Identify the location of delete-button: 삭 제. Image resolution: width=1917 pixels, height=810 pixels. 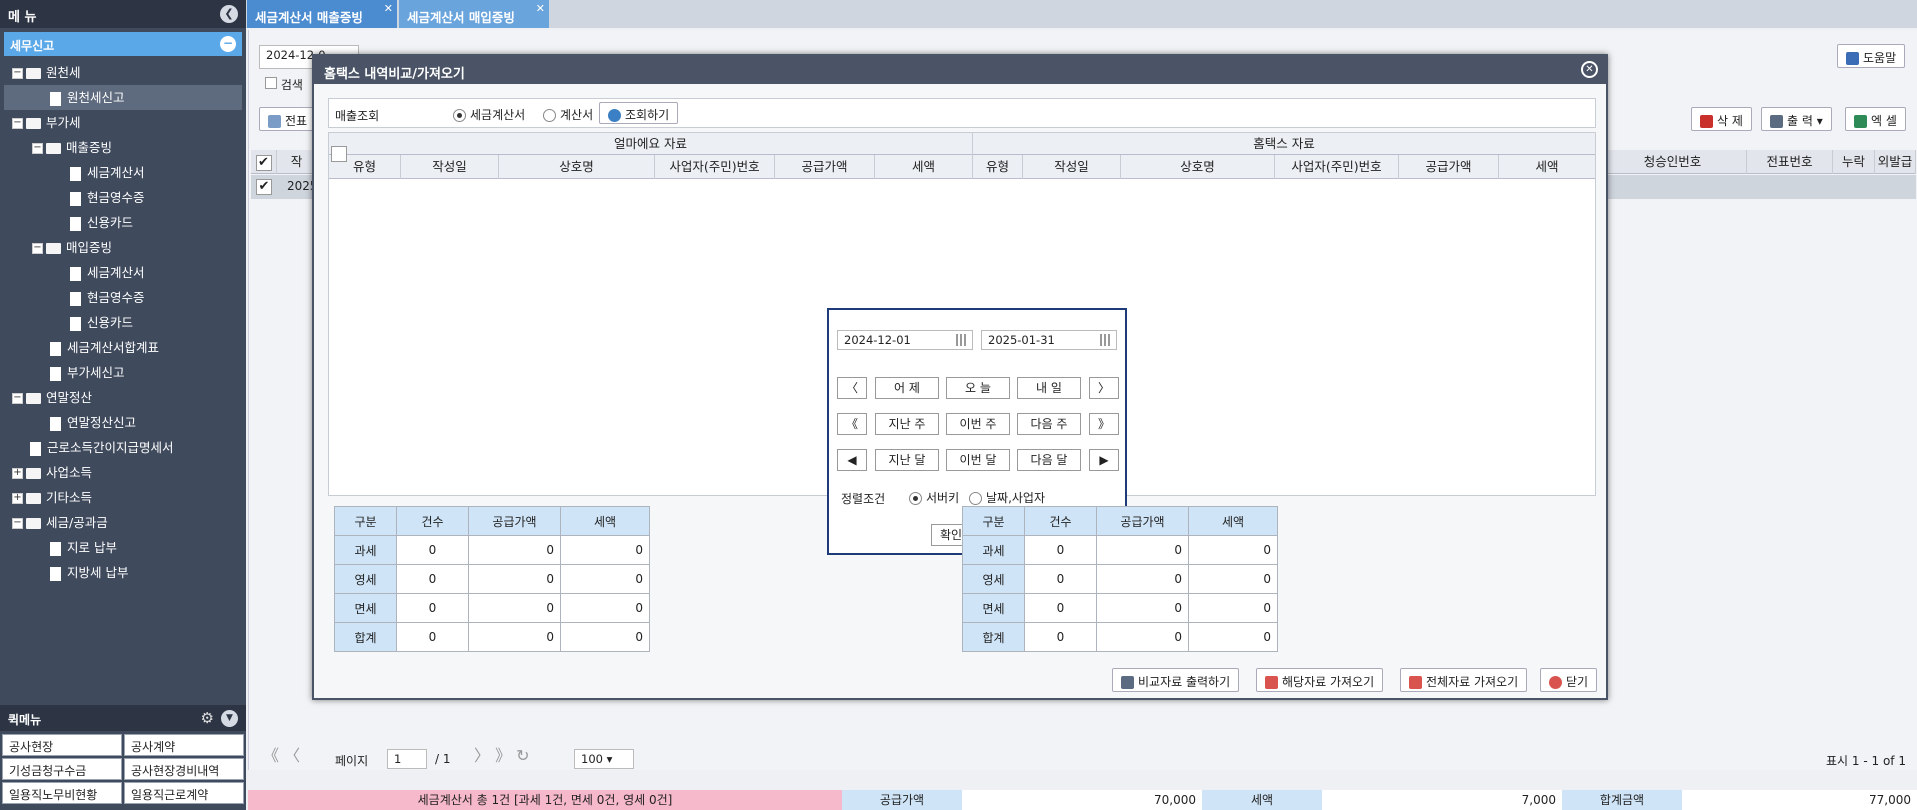
(1721, 119).